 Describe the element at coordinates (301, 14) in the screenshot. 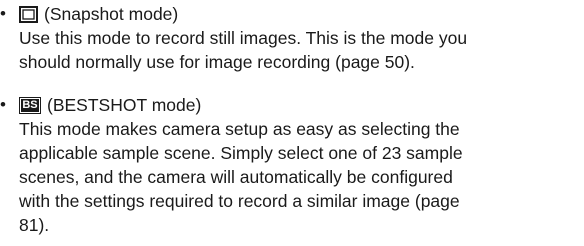

I see `item-title-line: (Snapshot mode)` at that location.